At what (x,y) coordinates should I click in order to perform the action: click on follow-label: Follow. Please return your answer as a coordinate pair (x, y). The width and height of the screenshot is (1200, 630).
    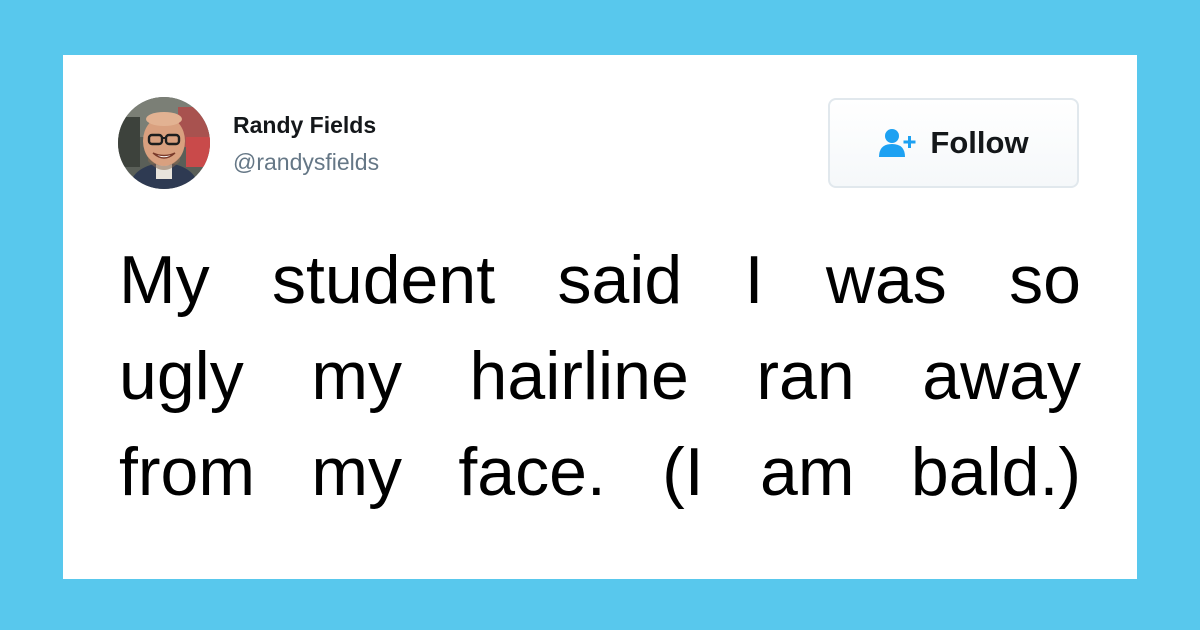
    Looking at the image, I should click on (979, 142).